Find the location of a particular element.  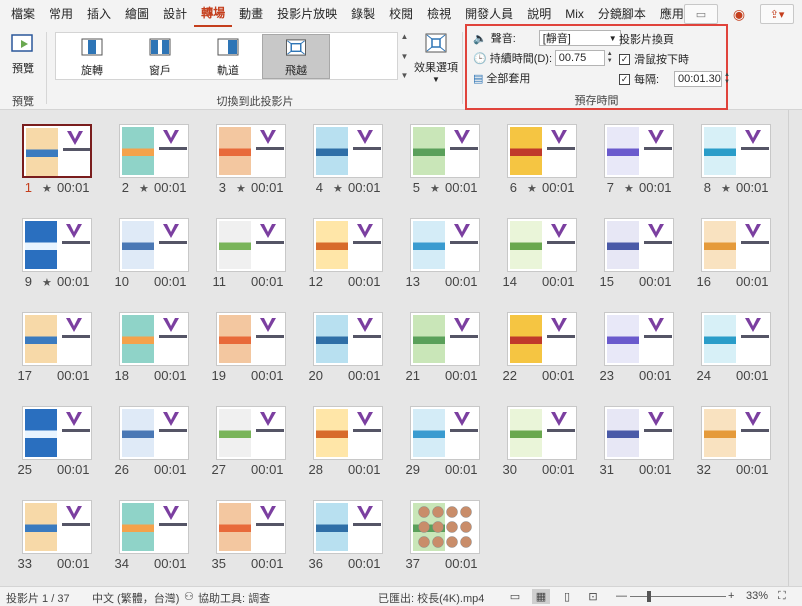

menu-tab: 投影片放映 is located at coordinates (307, 14).